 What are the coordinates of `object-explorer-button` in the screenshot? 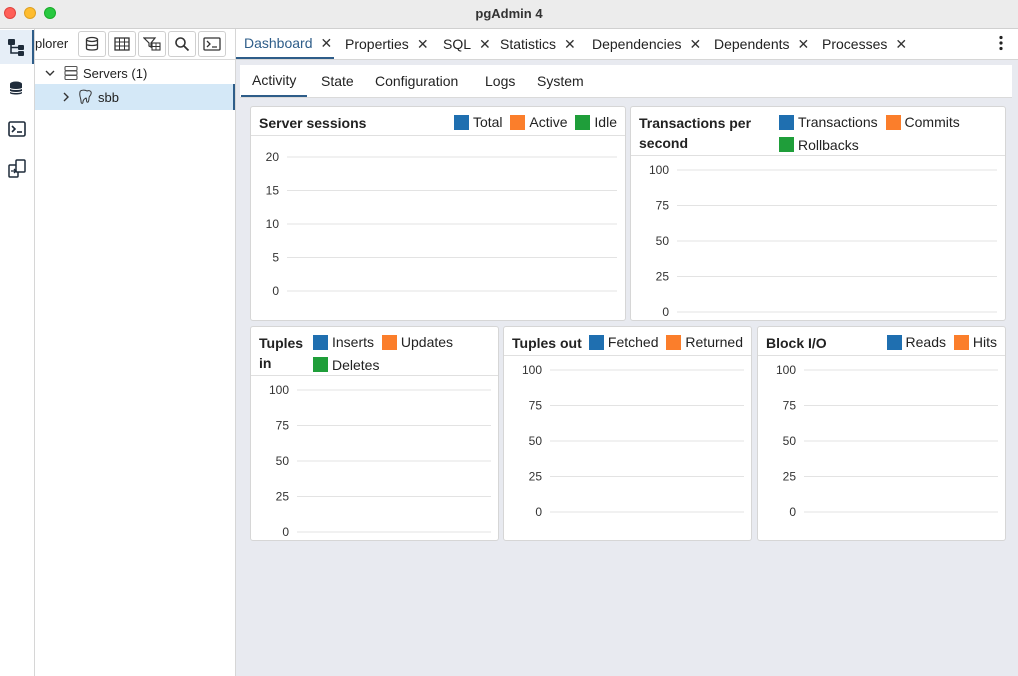 It's located at (17, 47).